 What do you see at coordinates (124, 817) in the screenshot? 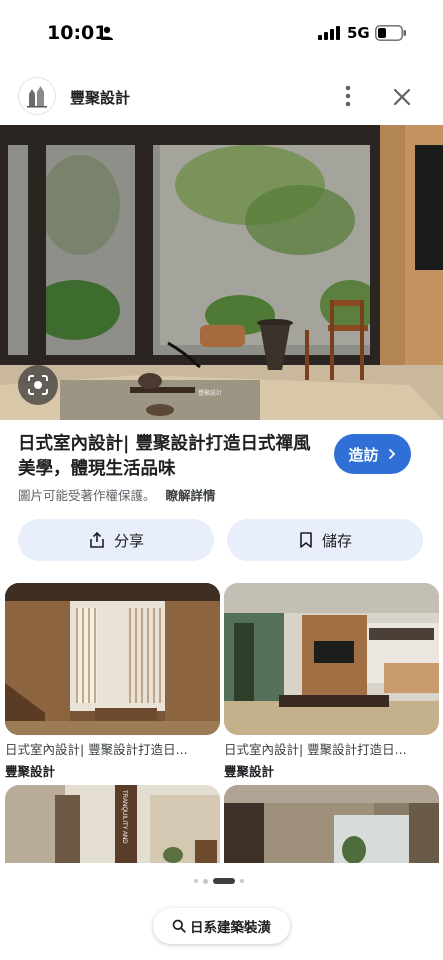
I see `partial-card-text: TRANQUILITY AND` at bounding box center [124, 817].